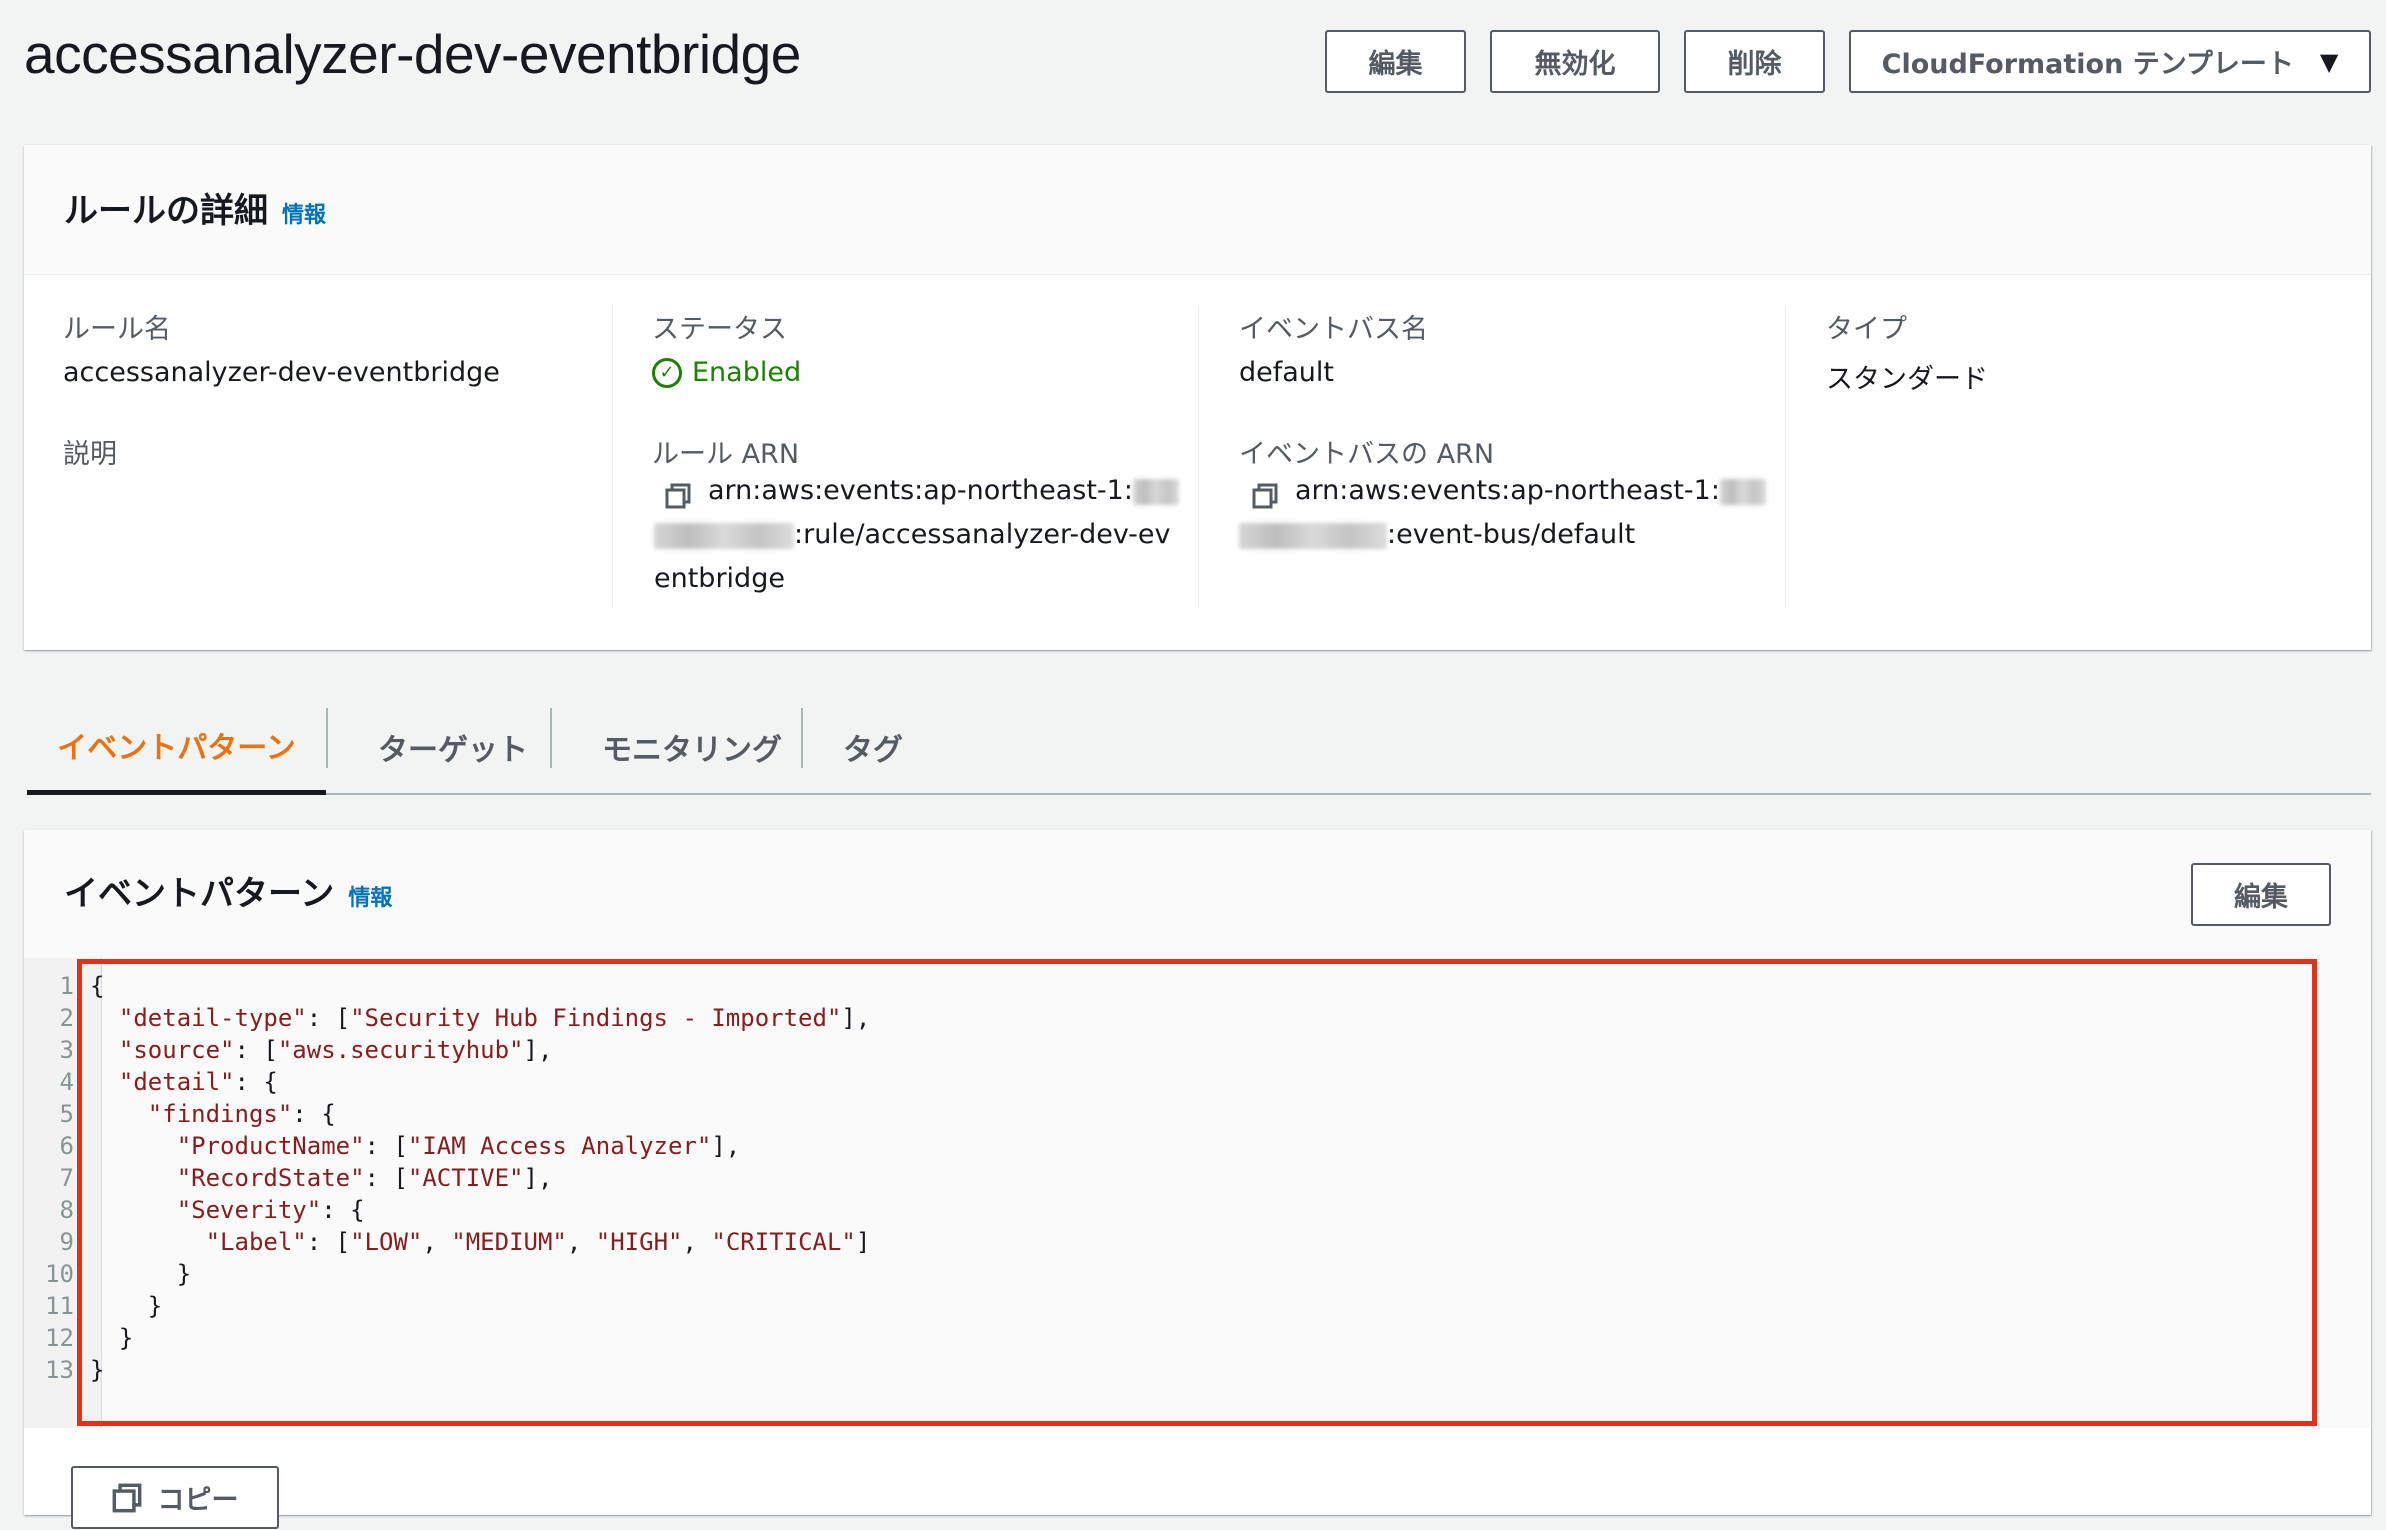 The width and height of the screenshot is (2386, 1530). Describe the element at coordinates (59, 1306) in the screenshot. I see `line-number: 11` at that location.